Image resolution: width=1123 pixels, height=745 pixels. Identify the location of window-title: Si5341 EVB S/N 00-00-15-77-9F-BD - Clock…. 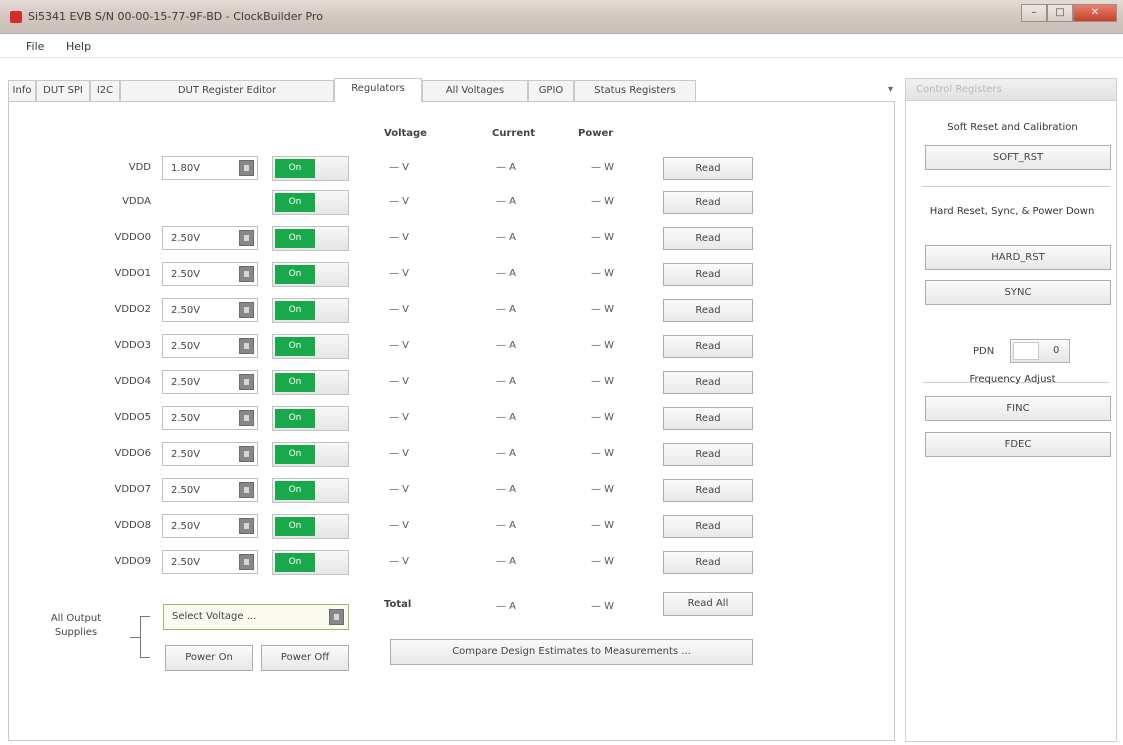
(175, 16).